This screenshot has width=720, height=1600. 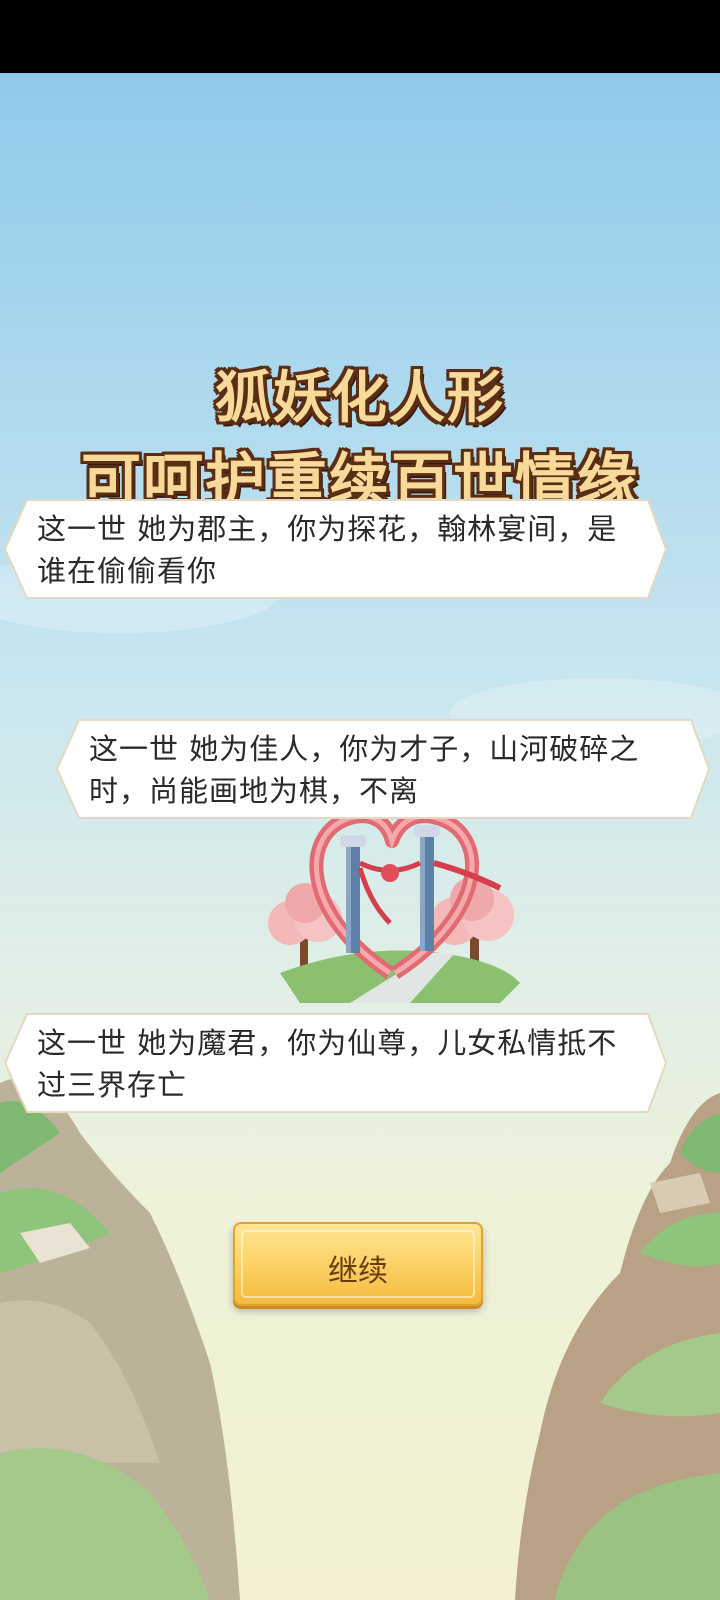 What do you see at coordinates (327, 550) in the screenshot?
I see `bubble-text: 这一世 她为郡主，你为探花，翰林宴间，是谁在偷偷看你` at bounding box center [327, 550].